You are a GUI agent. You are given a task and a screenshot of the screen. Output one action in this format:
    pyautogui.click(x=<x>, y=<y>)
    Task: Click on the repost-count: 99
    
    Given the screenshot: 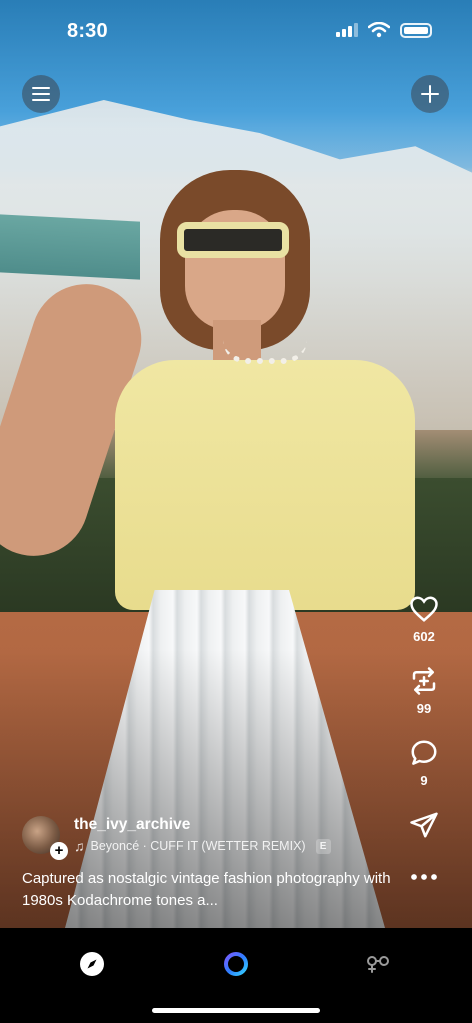 What is the action you would take?
    pyautogui.click(x=424, y=708)
    